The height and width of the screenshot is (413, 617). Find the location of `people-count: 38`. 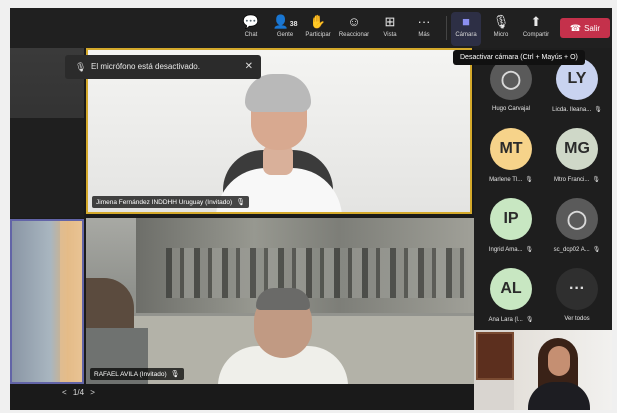

people-count: 38 is located at coordinates (293, 24).